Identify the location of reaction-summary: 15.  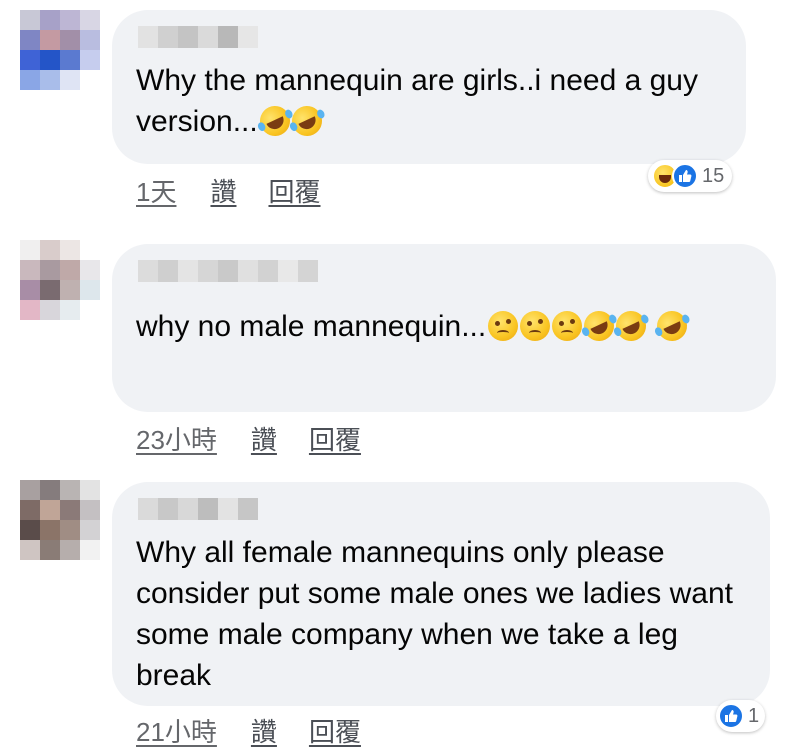
(690, 176).